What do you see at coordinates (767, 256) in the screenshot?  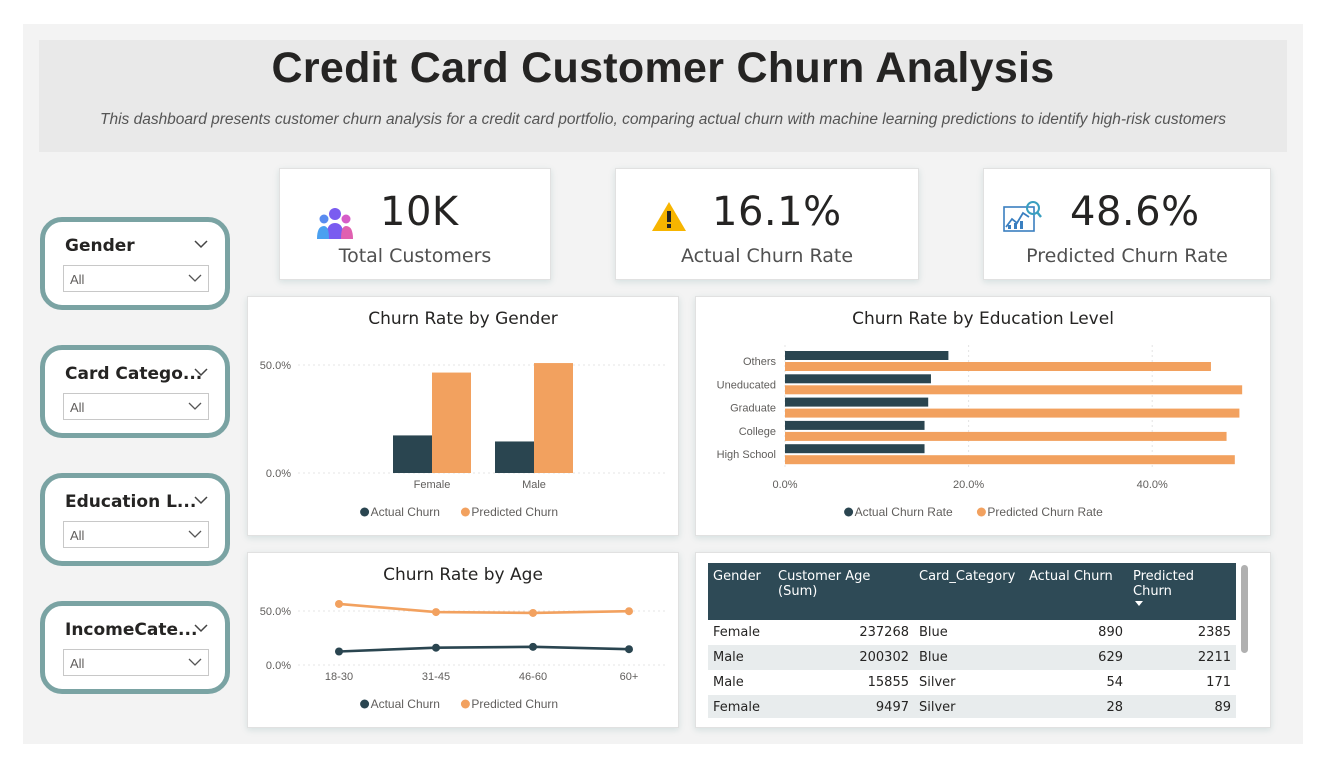 I see `kpi-label: Actual Churn Rate` at bounding box center [767, 256].